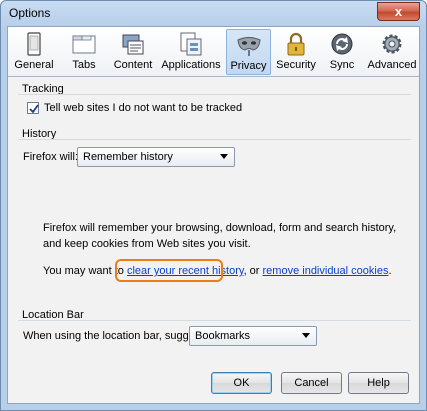 Image resolution: width=427 pixels, height=411 pixels. I want to click on do-not-track-checkbox, so click(33, 108).